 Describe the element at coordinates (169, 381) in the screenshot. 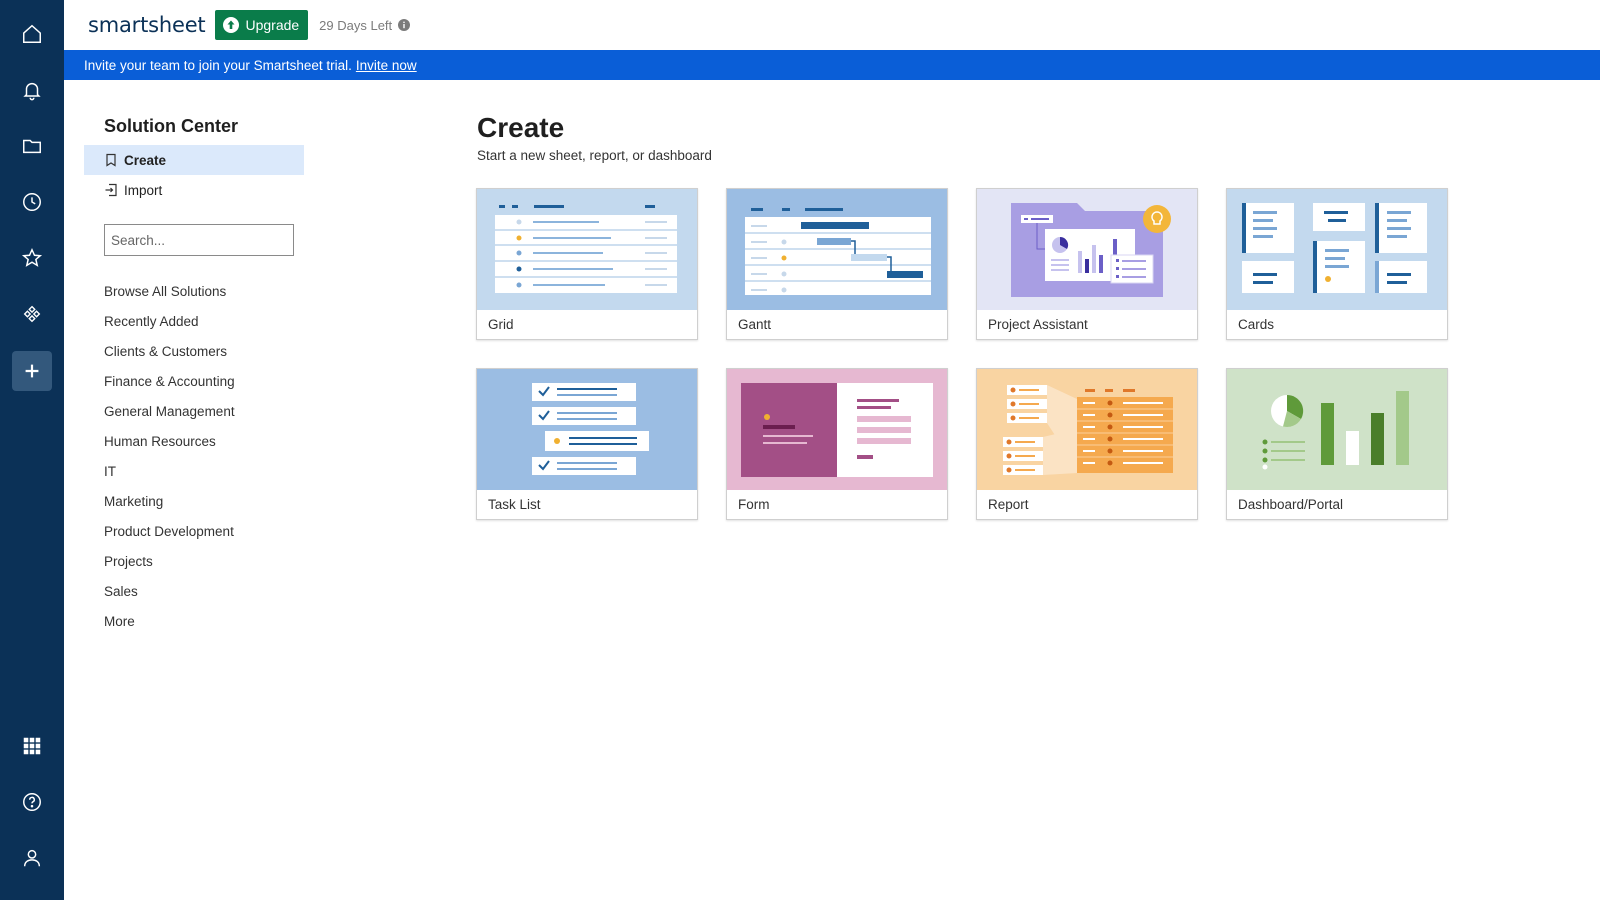

I see `category-item: Finance & Accounting` at that location.